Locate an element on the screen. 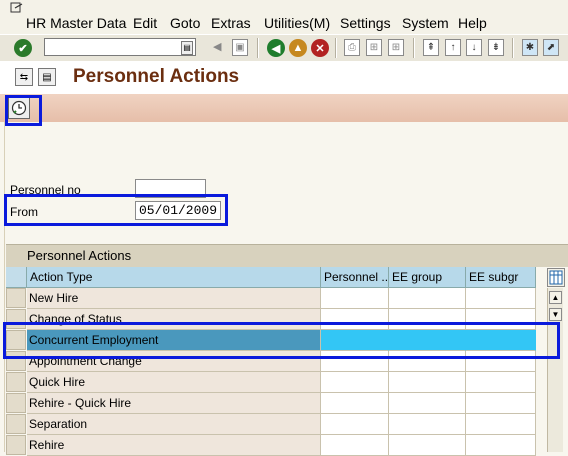  previous-page-icon: ↑ is located at coordinates (453, 47).